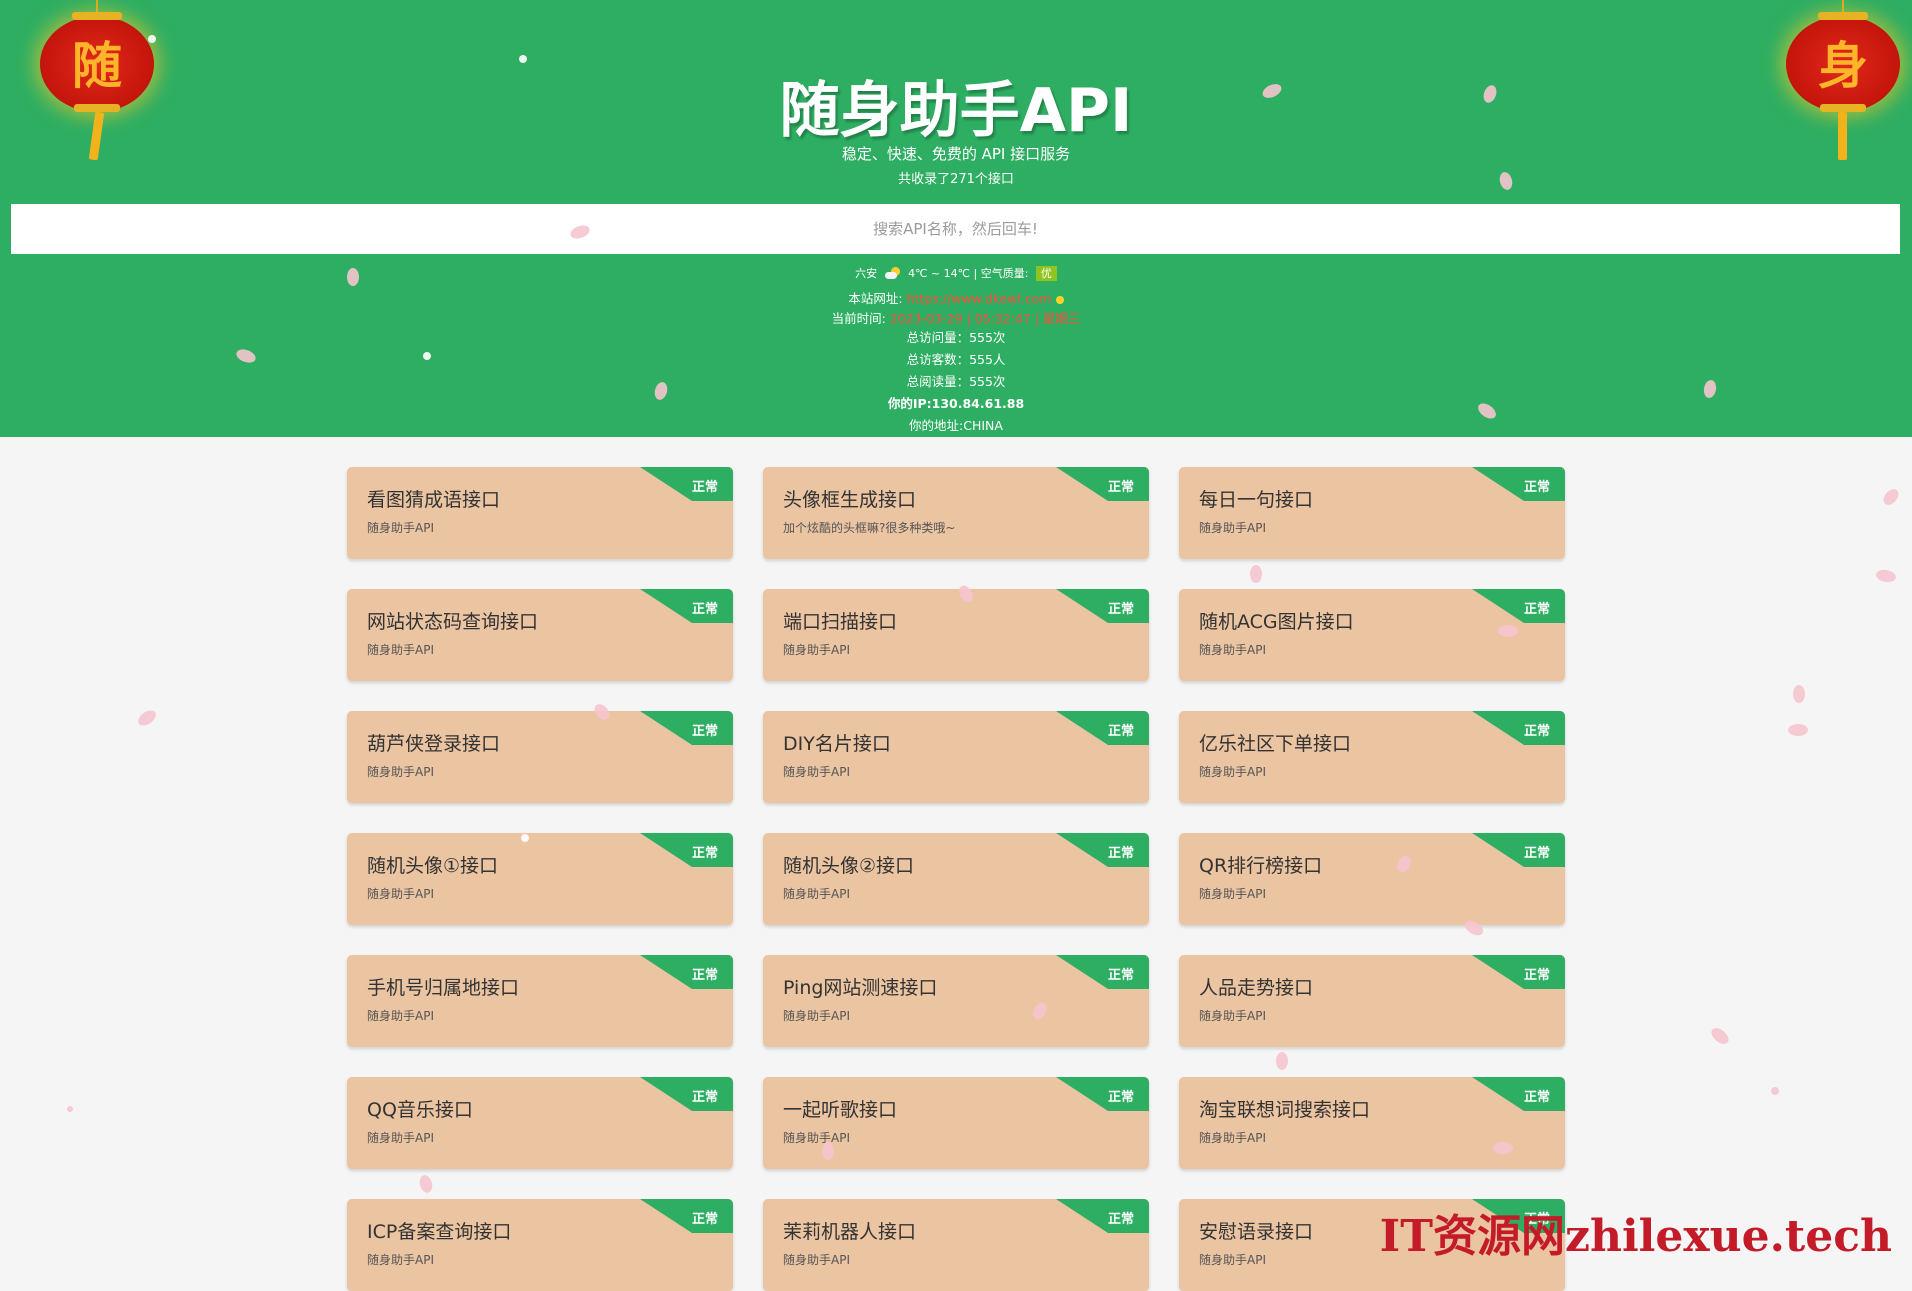  Describe the element at coordinates (540, 635) in the screenshot. I see `api-card: 网站状态码查询接口 随身助手API 正常` at that location.